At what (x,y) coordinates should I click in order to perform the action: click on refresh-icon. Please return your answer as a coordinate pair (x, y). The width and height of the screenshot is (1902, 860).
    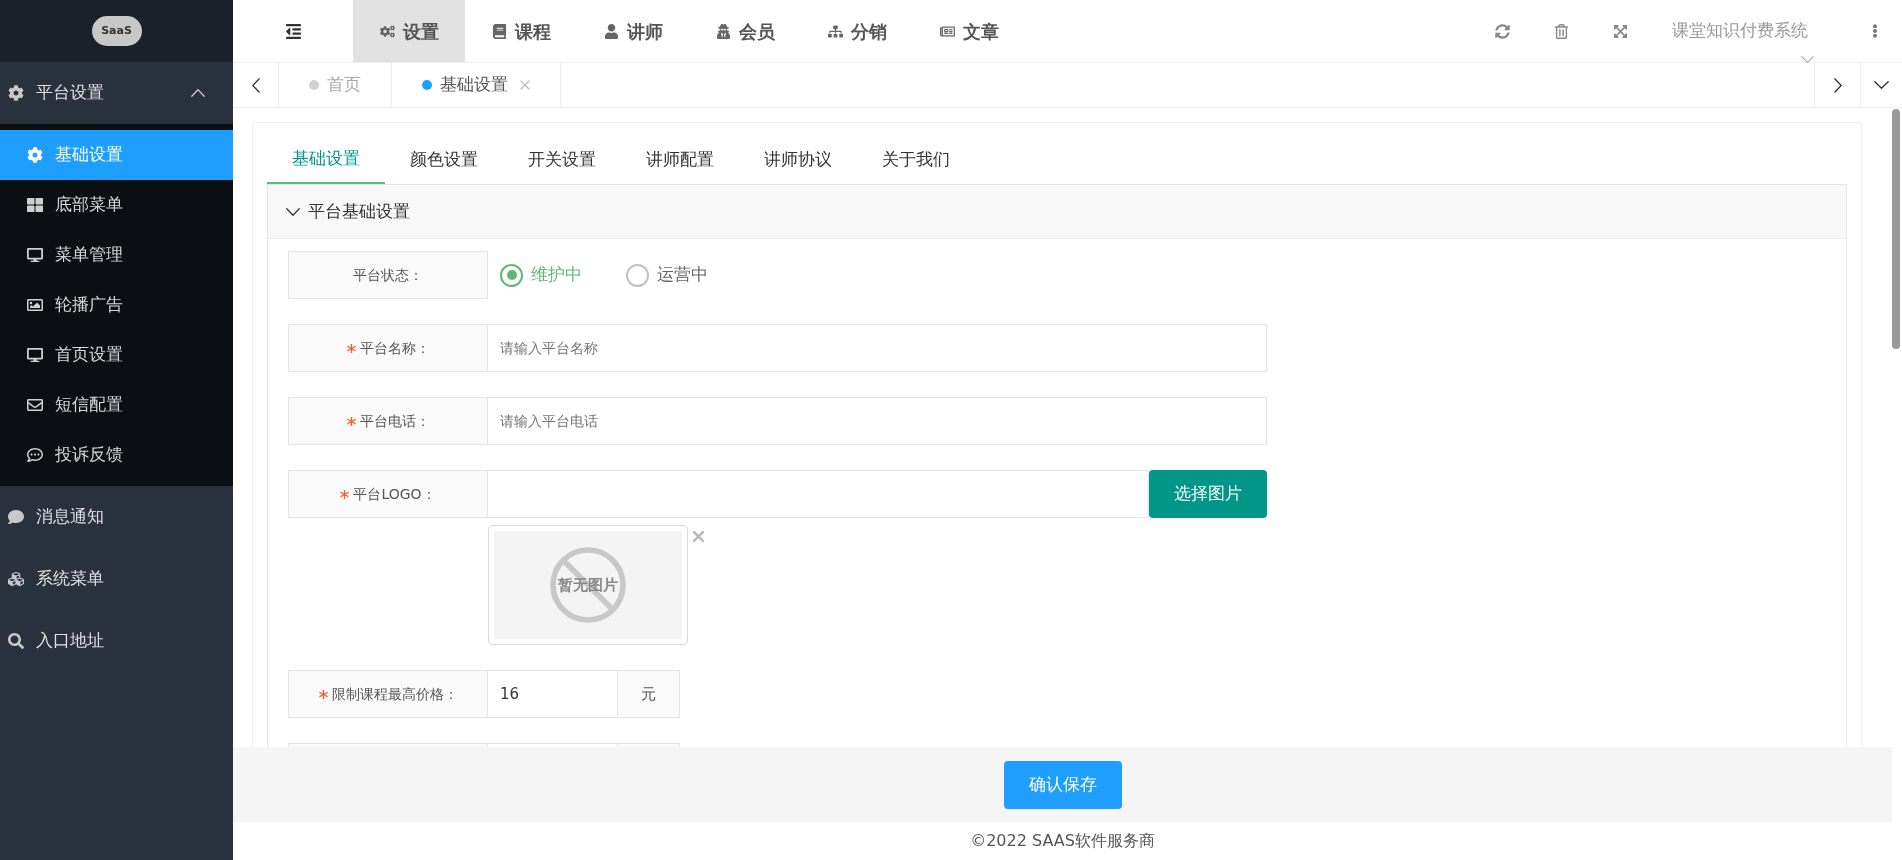
    Looking at the image, I should click on (1502, 31).